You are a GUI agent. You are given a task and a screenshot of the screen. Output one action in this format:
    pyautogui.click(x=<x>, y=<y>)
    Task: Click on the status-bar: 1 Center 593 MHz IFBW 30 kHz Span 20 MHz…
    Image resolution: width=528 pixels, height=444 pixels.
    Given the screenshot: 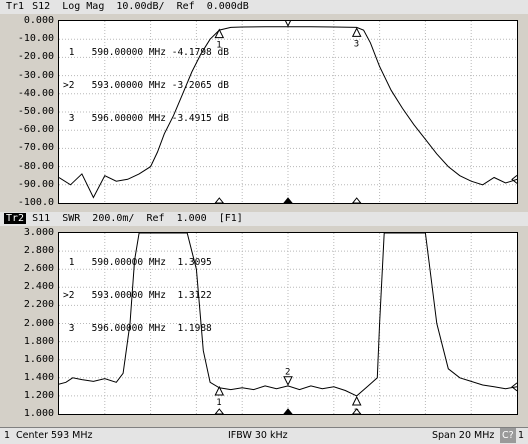 What is the action you would take?
    pyautogui.click(x=264, y=435)
    